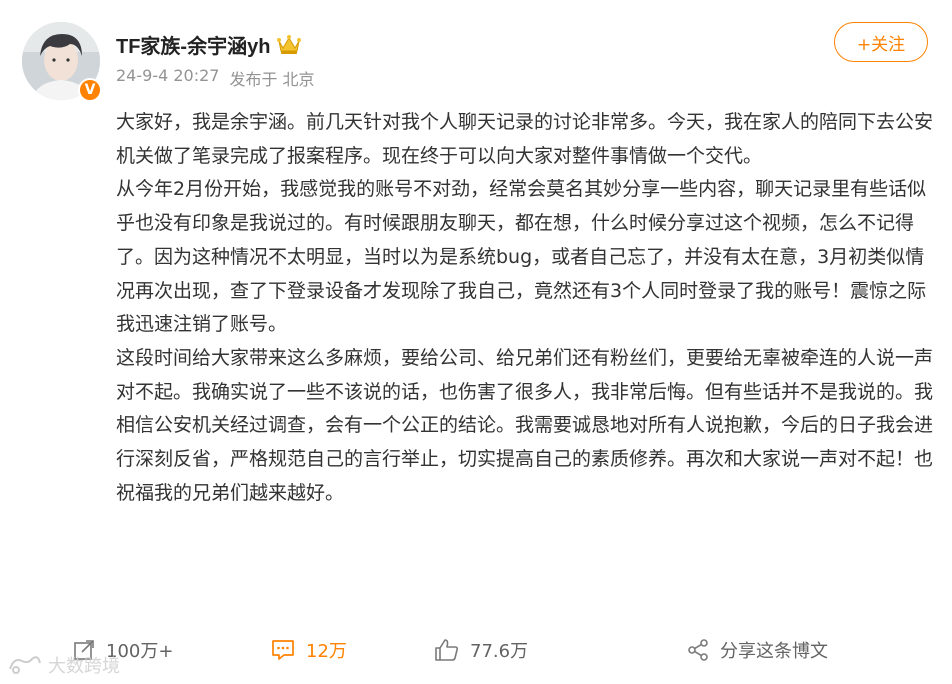 The image size is (952, 684). What do you see at coordinates (881, 42) in the screenshot?
I see `follow-button: +关注` at bounding box center [881, 42].